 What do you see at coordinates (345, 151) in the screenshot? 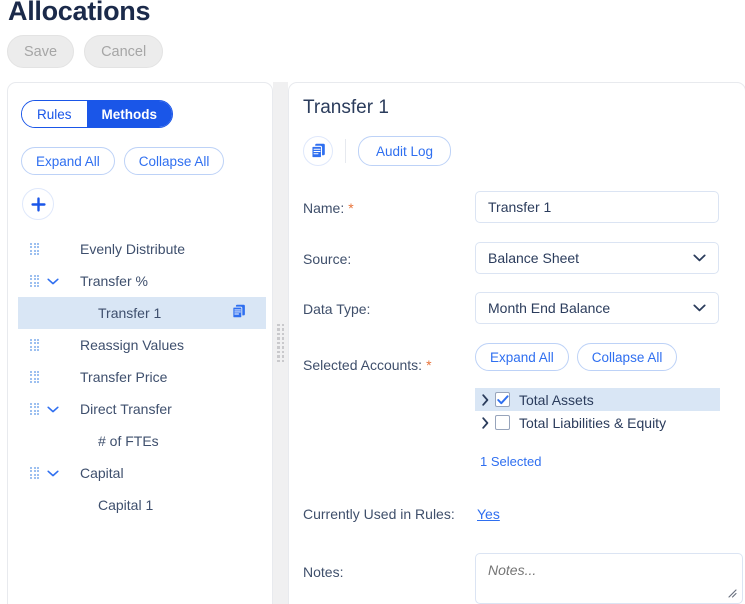
I see `toolbar-divider` at bounding box center [345, 151].